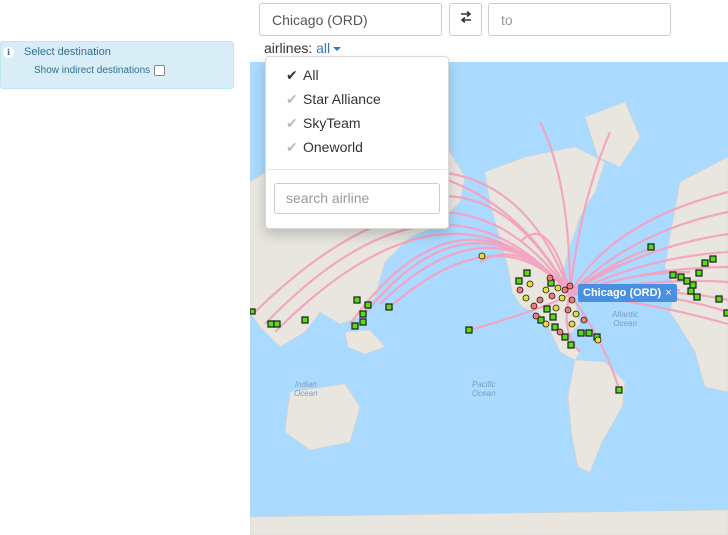 This screenshot has width=728, height=535. I want to click on ocean-label-pacific: Pacific Ocean, so click(484, 389).